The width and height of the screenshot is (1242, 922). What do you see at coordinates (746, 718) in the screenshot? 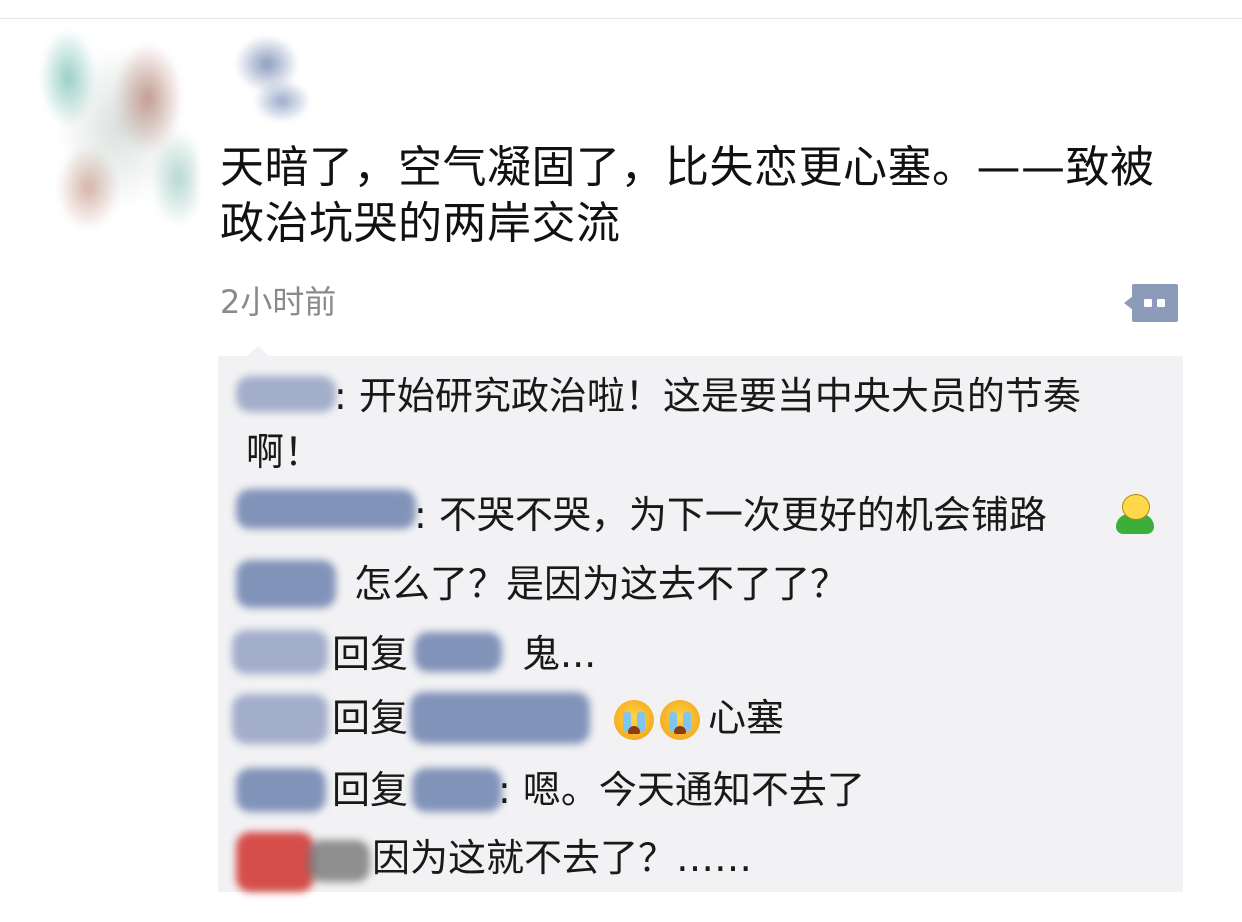
I see `comment-text: 心塞` at bounding box center [746, 718].